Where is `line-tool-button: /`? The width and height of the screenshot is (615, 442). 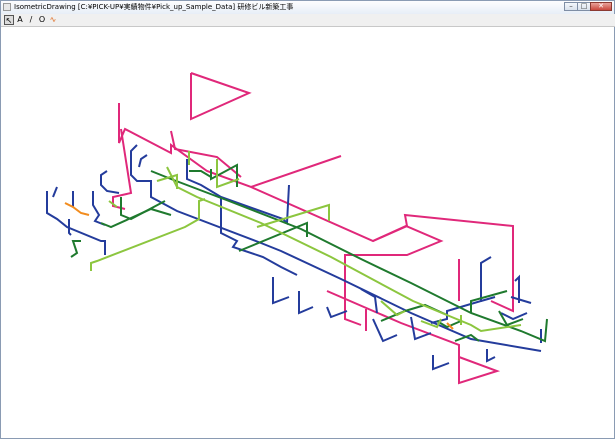 line-tool-button: / is located at coordinates (31, 20).